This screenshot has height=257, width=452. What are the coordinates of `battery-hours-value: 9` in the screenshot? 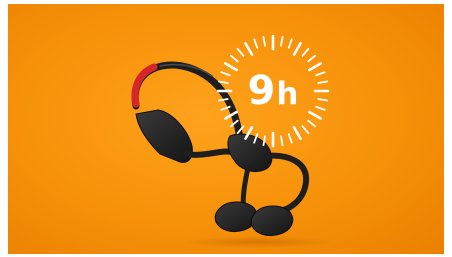 It's located at (261, 91).